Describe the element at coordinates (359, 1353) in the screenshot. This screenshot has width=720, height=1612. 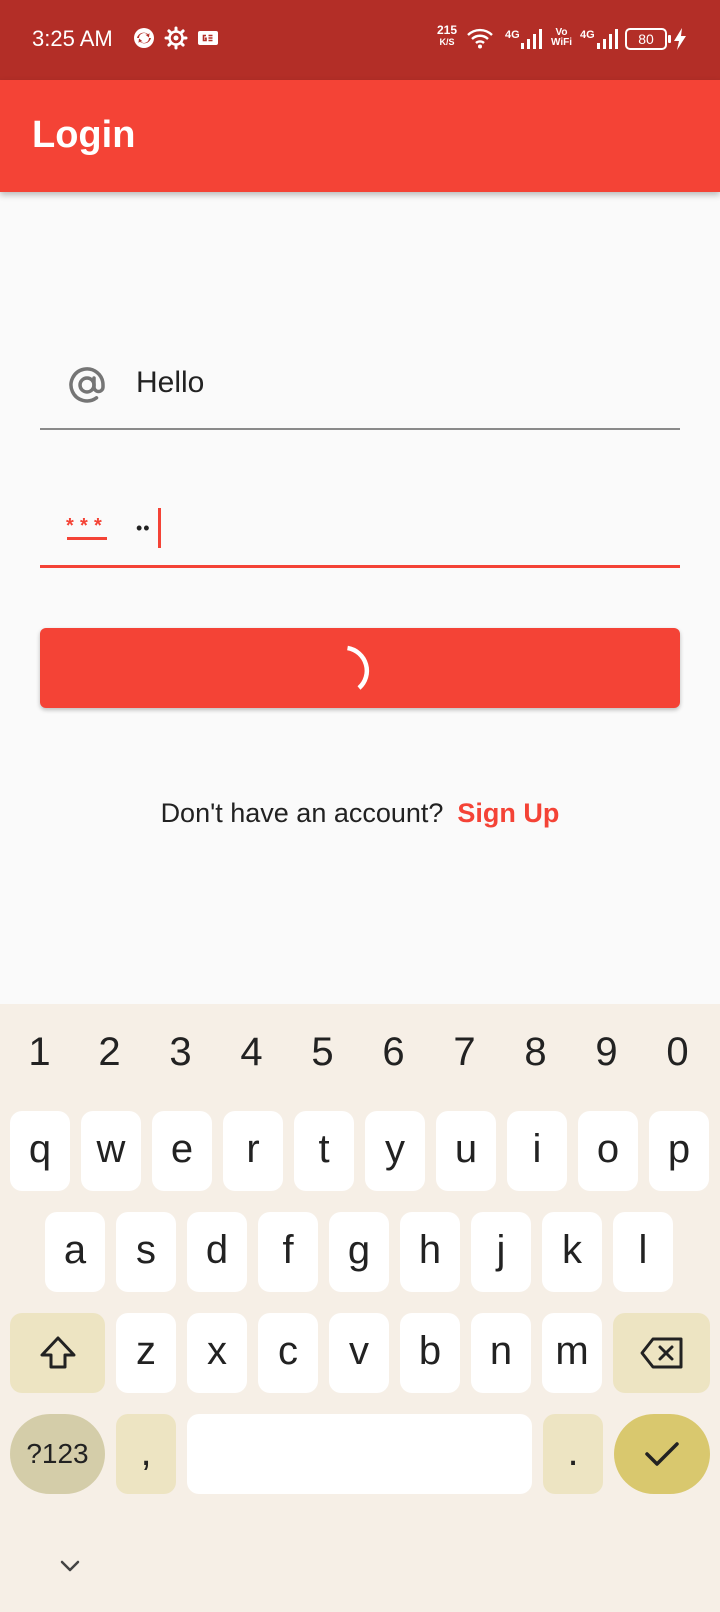
I see `key-v: v` at that location.